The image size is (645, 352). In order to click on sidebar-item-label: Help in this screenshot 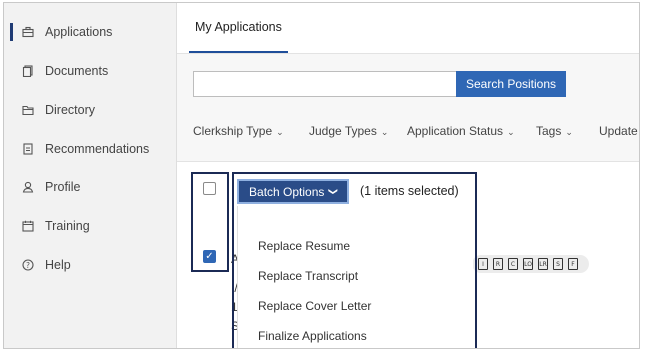, I will do `click(58, 265)`.